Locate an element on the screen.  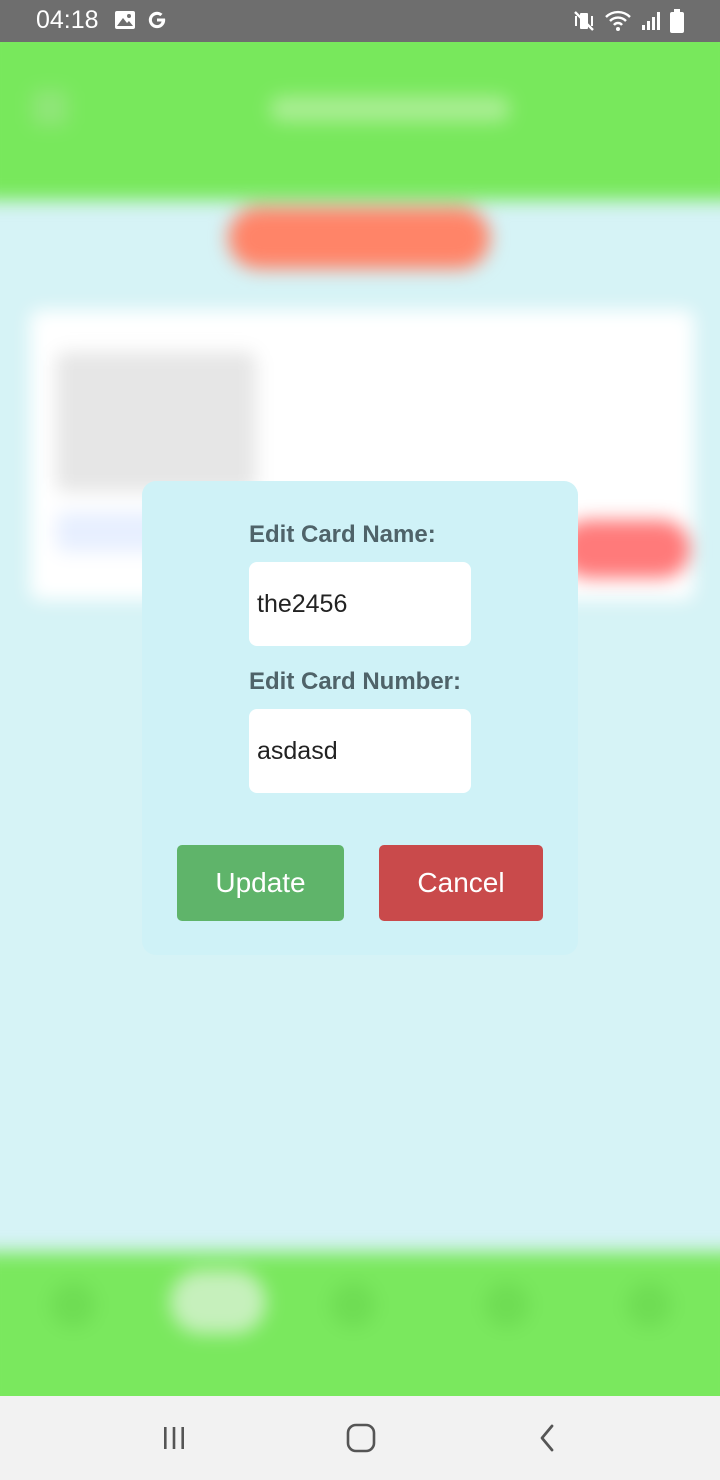
card-image is located at coordinates (156, 422).